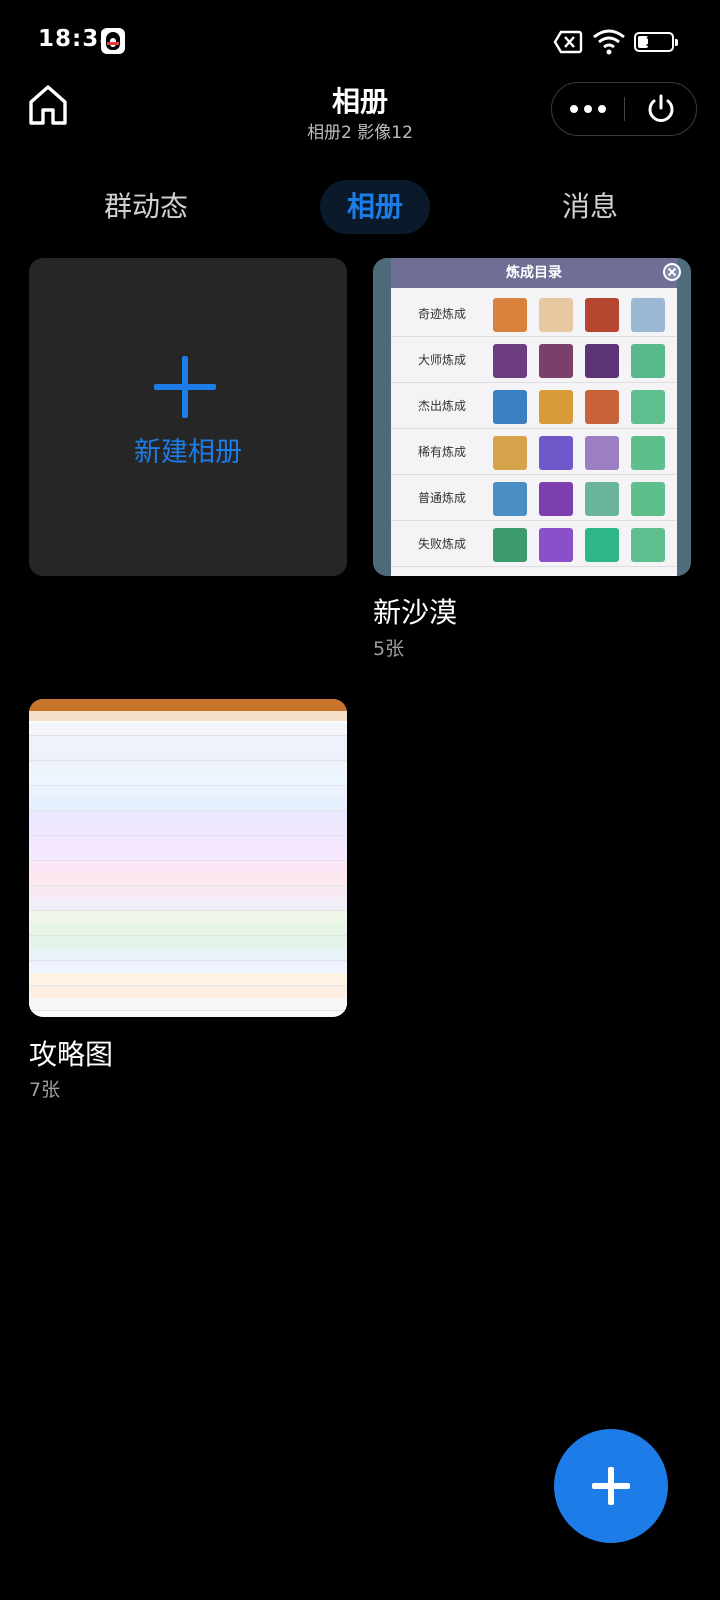 This screenshot has height=1600, width=720. Describe the element at coordinates (188, 452) in the screenshot. I see `new-album-label: 新建相册` at that location.